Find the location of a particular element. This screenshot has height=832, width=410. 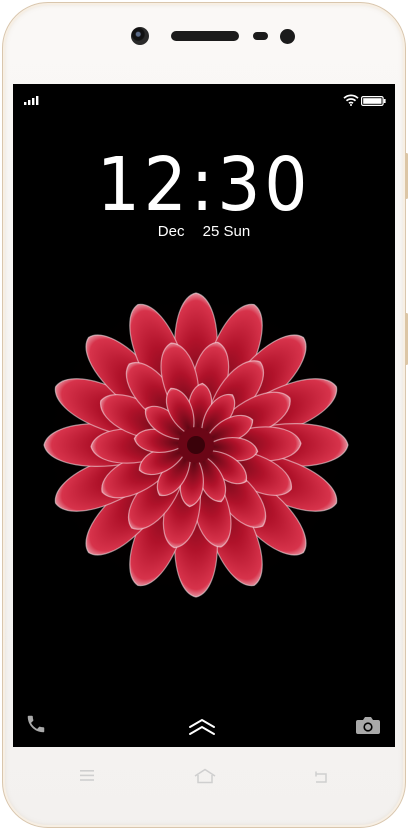

back-icon is located at coordinates (321, 777).